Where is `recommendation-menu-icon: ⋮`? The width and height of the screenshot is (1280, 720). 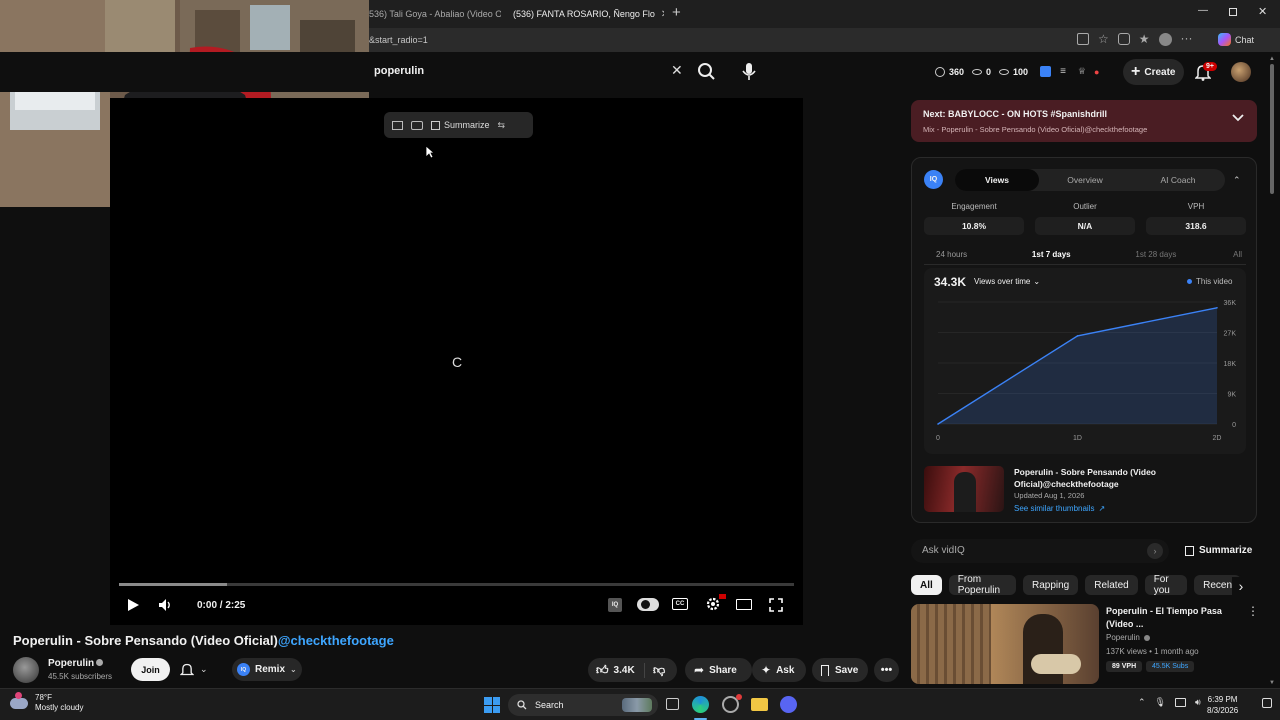 recommendation-menu-icon: ⋮ is located at coordinates (1253, 611).